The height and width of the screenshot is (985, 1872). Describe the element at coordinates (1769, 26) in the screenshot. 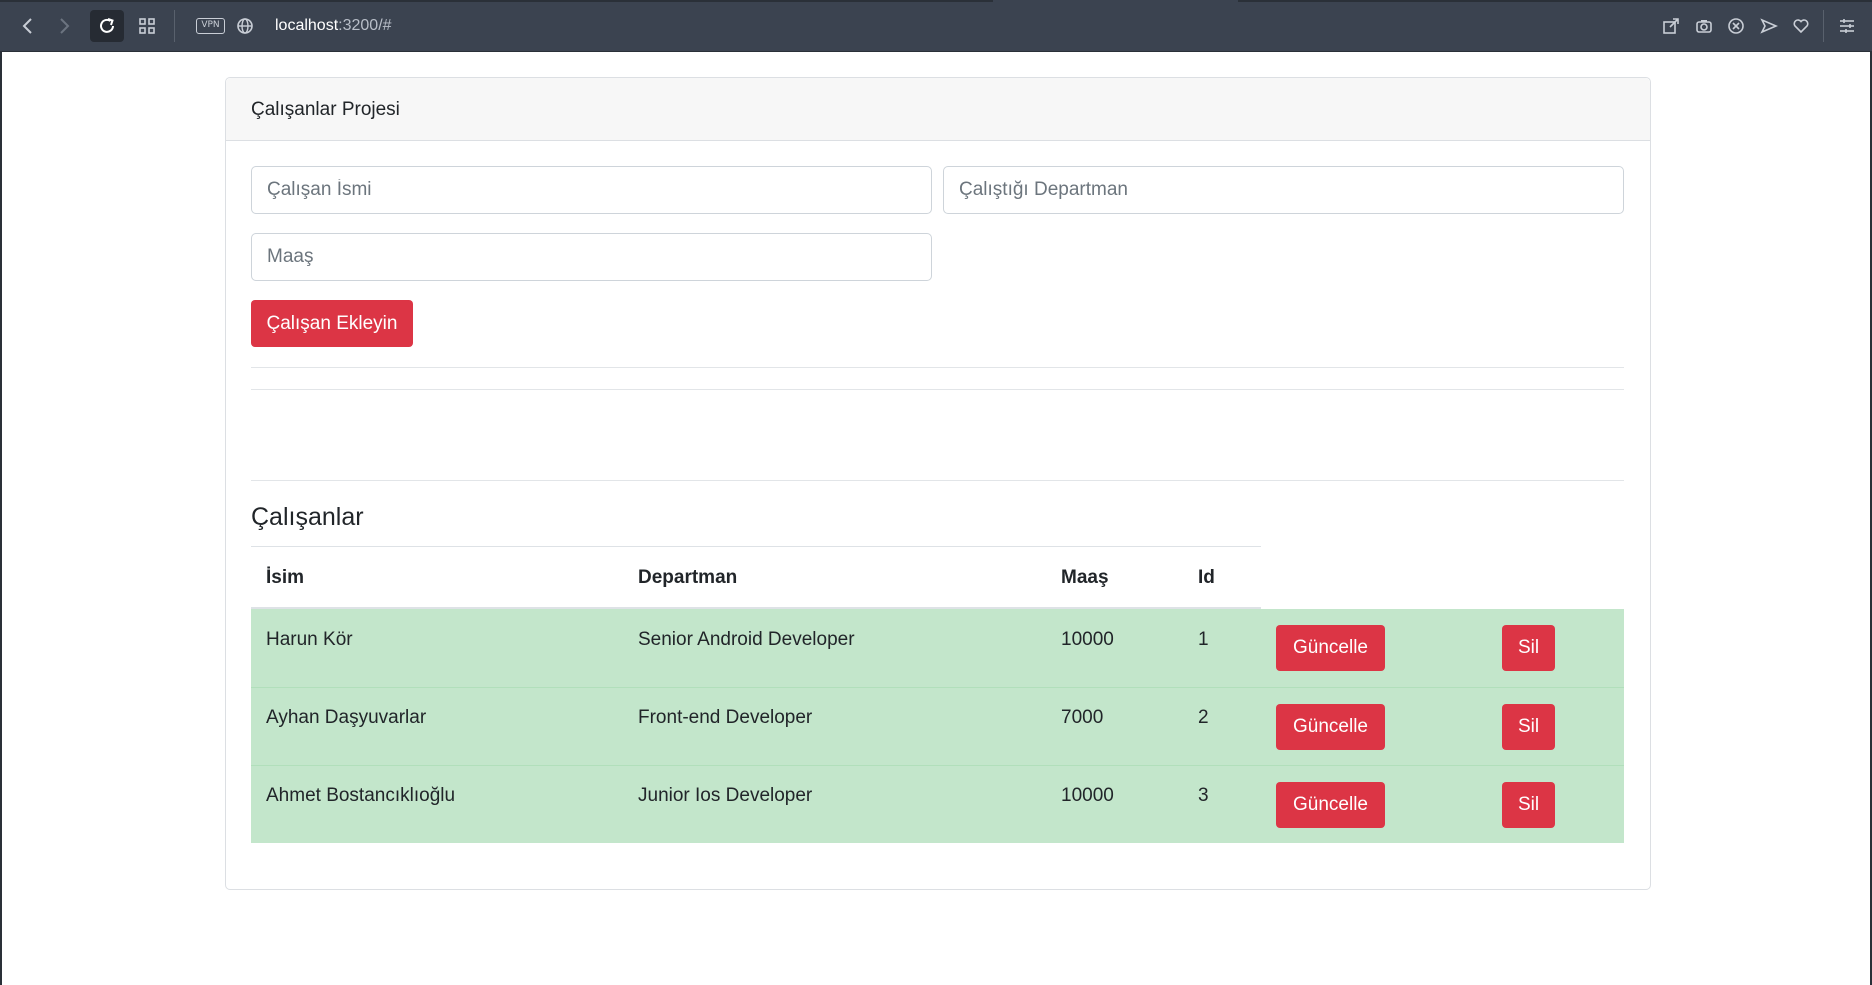

I see `send-icon` at that location.